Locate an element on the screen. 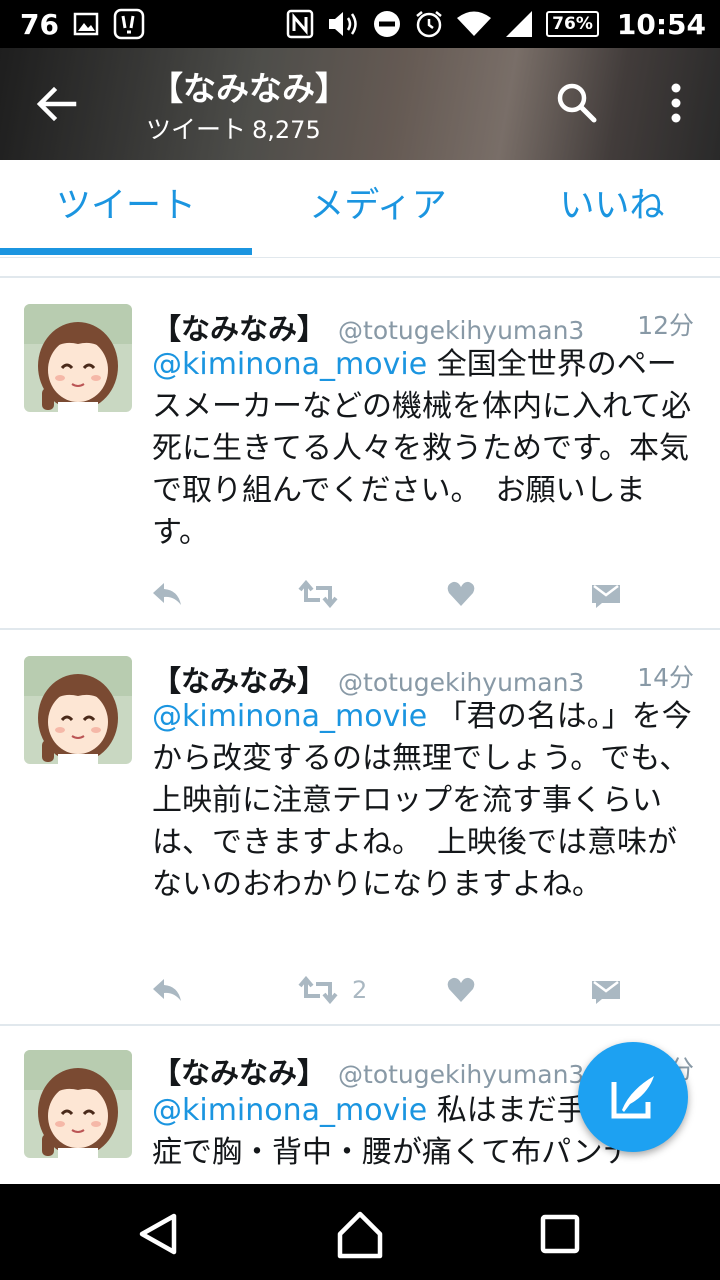 The image size is (720, 1280). battery-indicator: 76% is located at coordinates (572, 24).